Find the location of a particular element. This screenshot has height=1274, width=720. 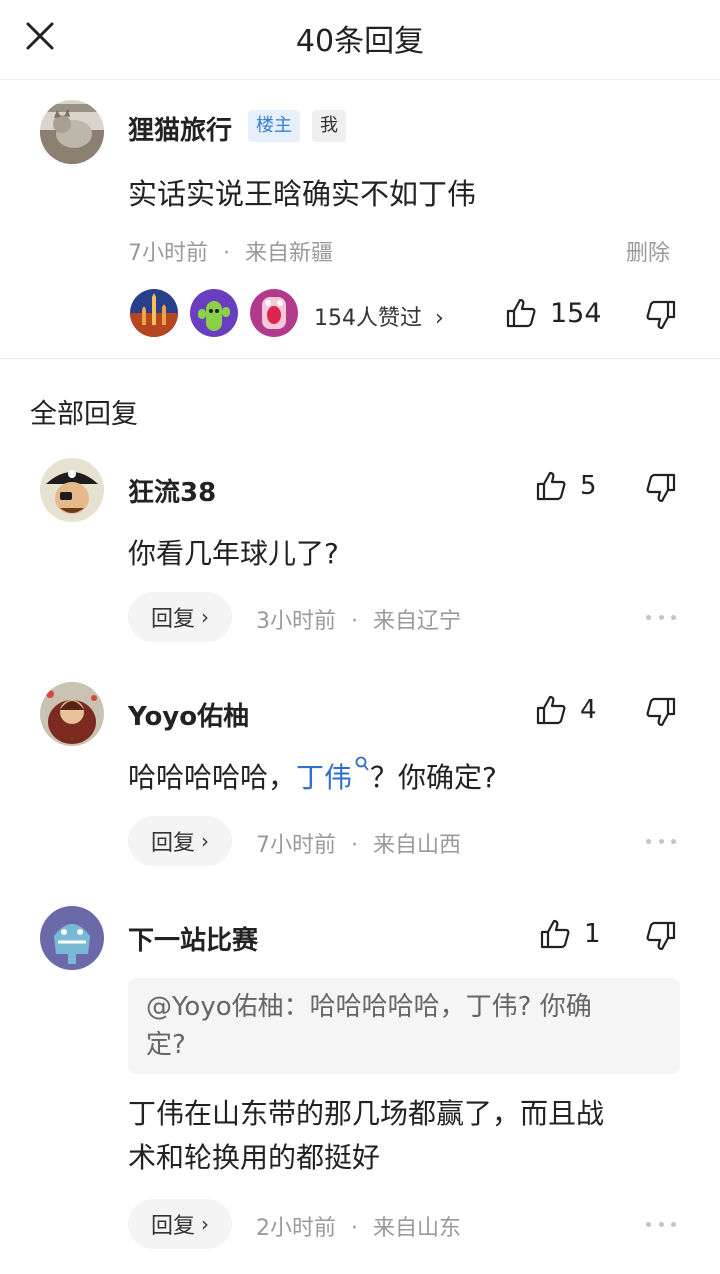

author-name: 下一站比赛 is located at coordinates (193, 938).